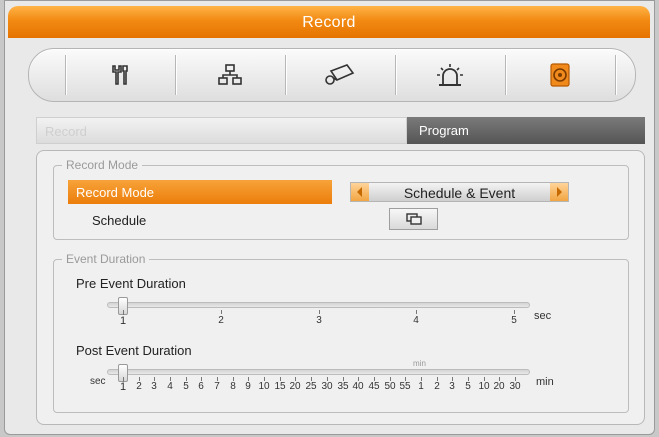 This screenshot has height=437, width=659. I want to click on record-mode-value: Schedule & Event, so click(459, 193).